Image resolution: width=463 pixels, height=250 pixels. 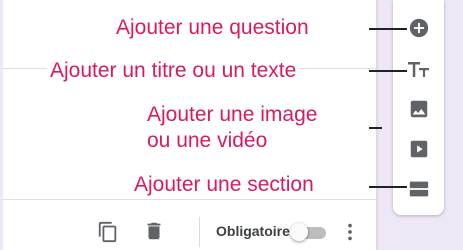 I want to click on annotation-add-image-line2: ou une vidéo, so click(x=207, y=140).